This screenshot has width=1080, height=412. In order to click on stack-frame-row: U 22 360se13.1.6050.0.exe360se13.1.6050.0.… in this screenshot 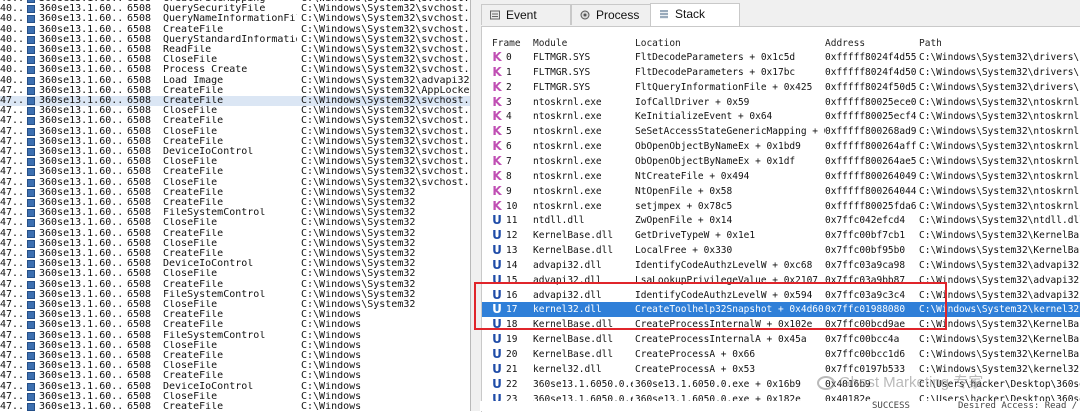, I will do `click(781, 384)`.